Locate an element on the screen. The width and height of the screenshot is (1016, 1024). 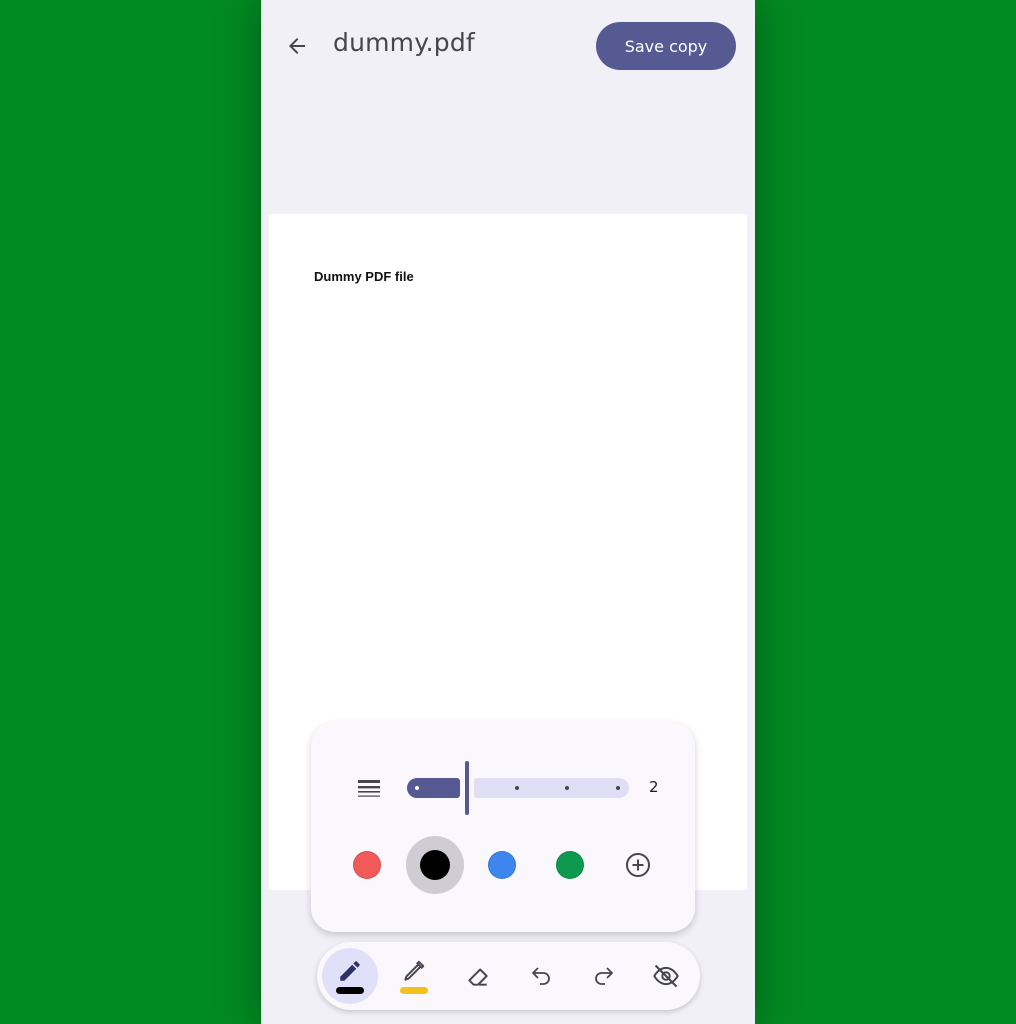
visibility-off-icon is located at coordinates (666, 976).